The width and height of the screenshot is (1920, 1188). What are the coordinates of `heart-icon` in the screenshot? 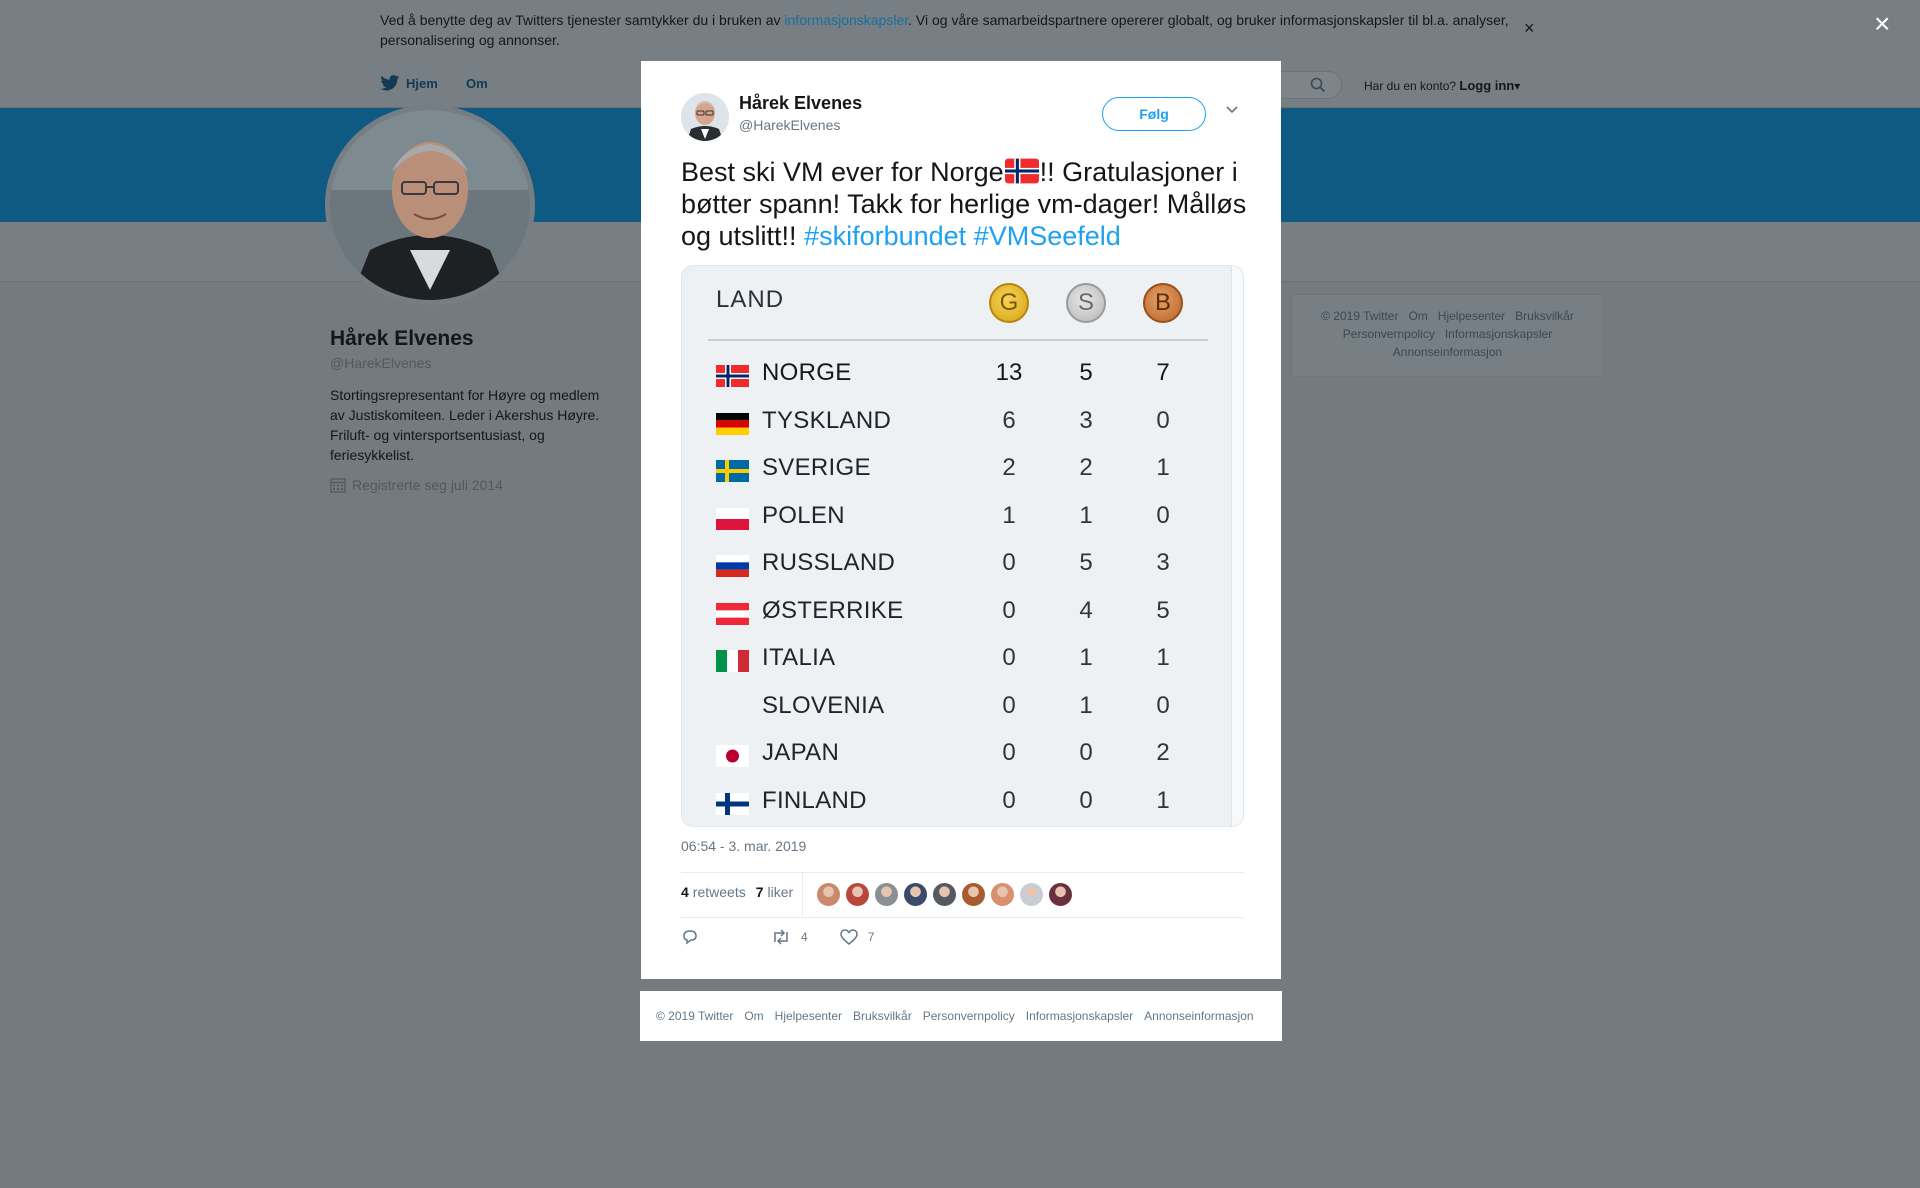 It's located at (848, 937).